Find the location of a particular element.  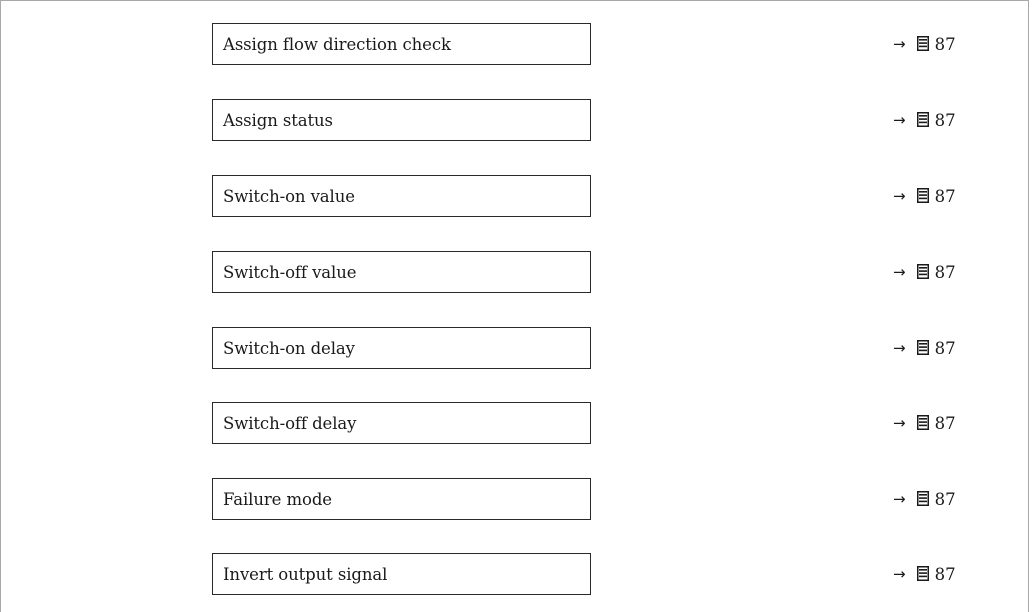

parameter-label: Switch-on value is located at coordinates (289, 196).